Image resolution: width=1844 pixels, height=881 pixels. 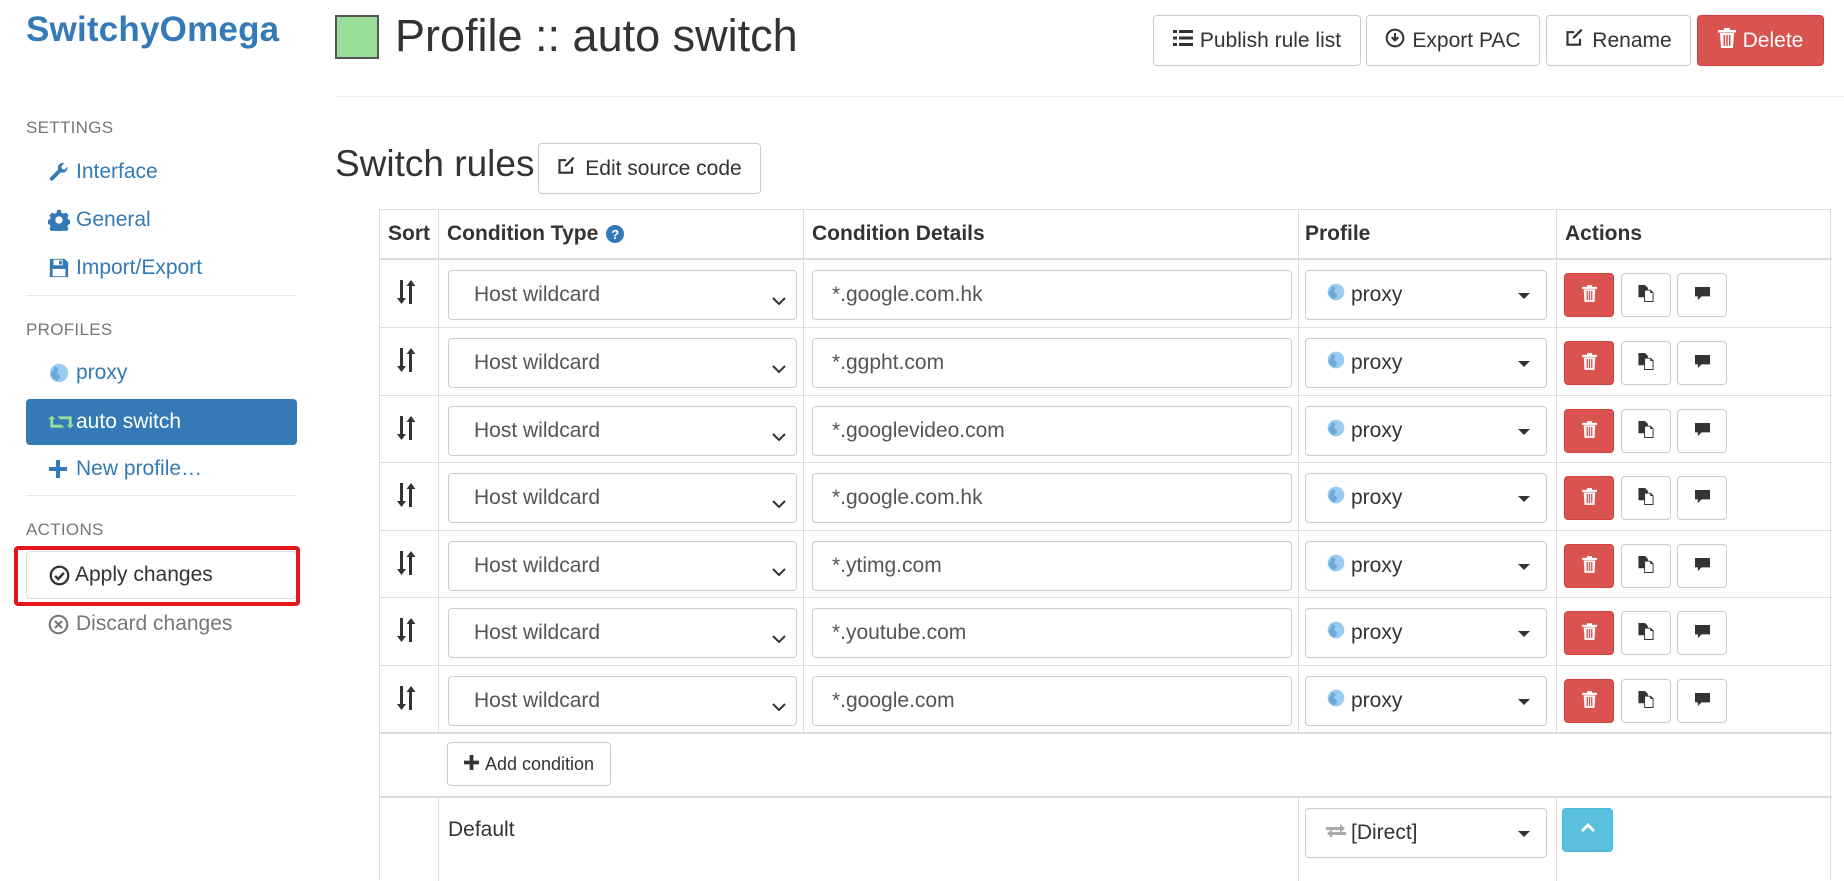 I want to click on export-label: Export PAC, so click(x=1466, y=40).